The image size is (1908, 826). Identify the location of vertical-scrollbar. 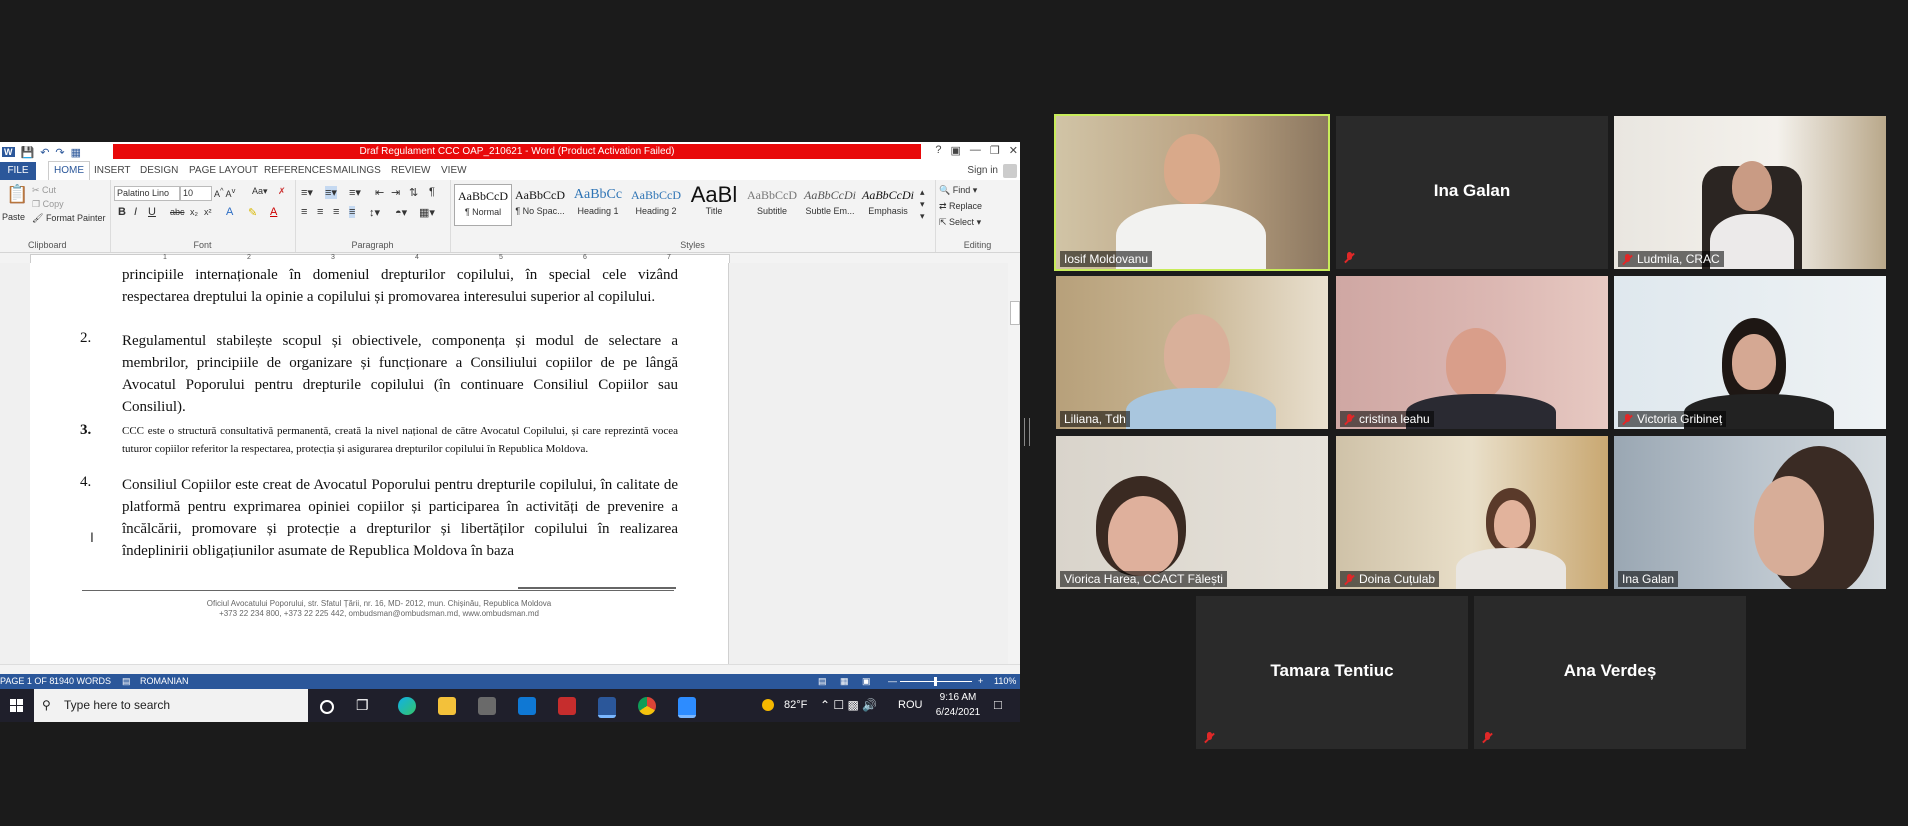
(1014, 463).